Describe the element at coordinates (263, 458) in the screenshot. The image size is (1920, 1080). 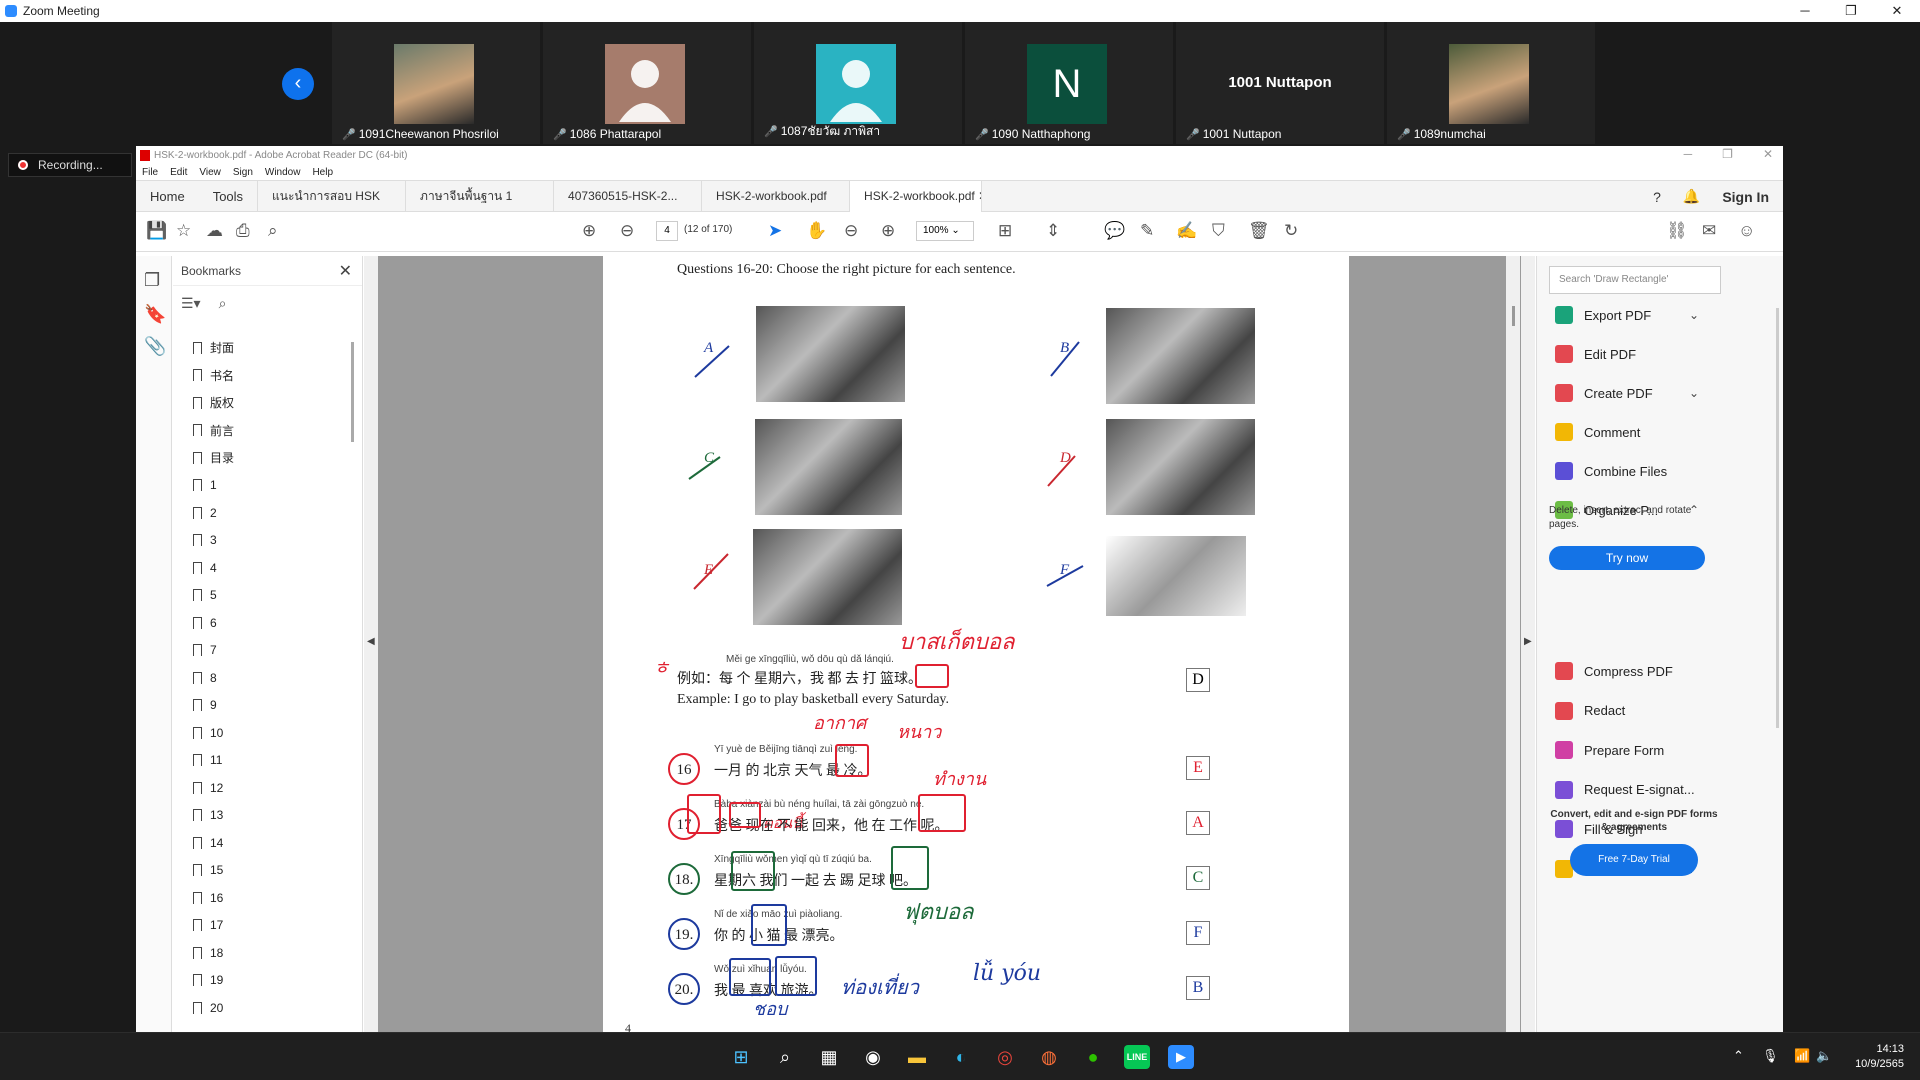
I see `bookmark-item: 目录` at that location.